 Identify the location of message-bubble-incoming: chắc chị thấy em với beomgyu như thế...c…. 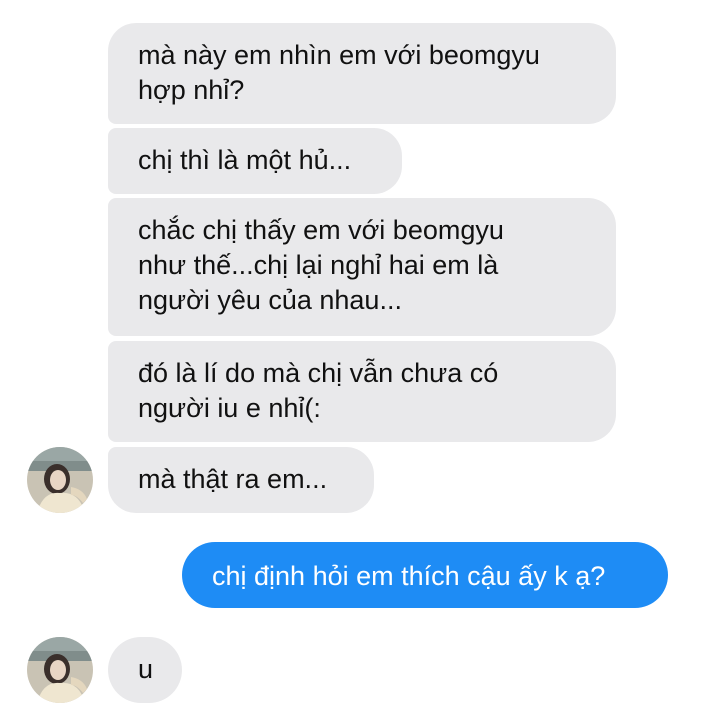
(362, 267).